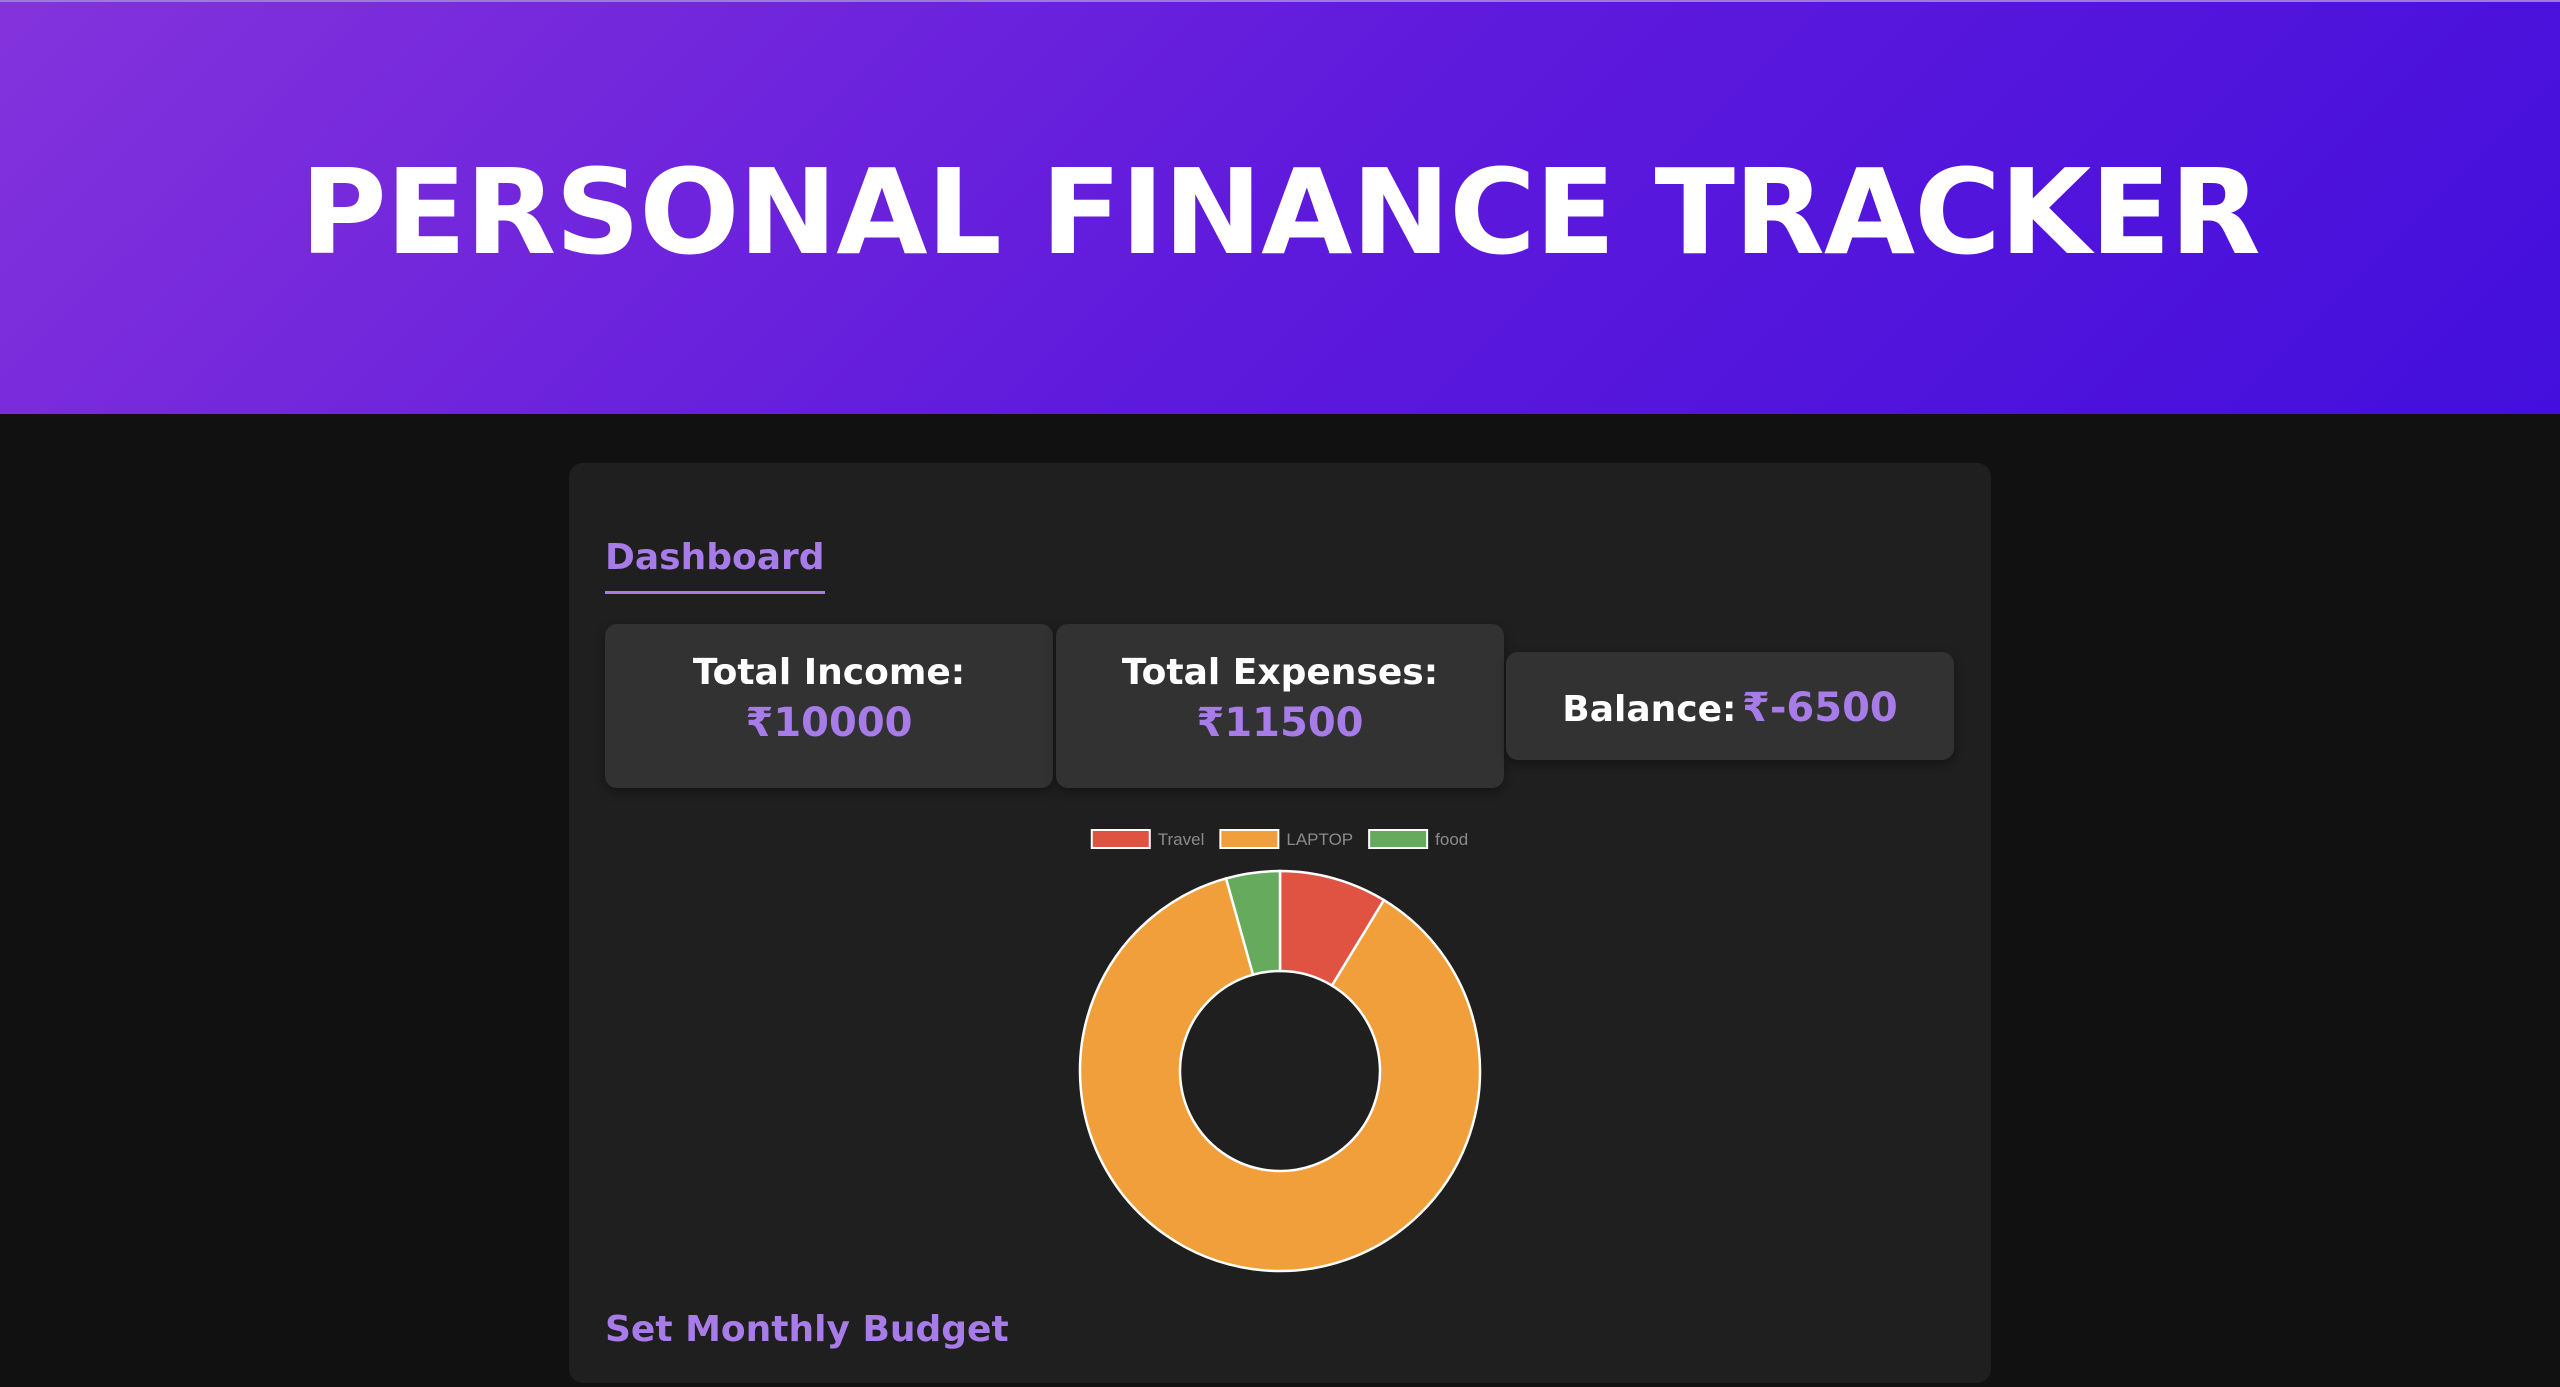 Image resolution: width=2560 pixels, height=1387 pixels. I want to click on expense-doughnut-chart: Travel LAPTOP food, so click(1280, 1051).